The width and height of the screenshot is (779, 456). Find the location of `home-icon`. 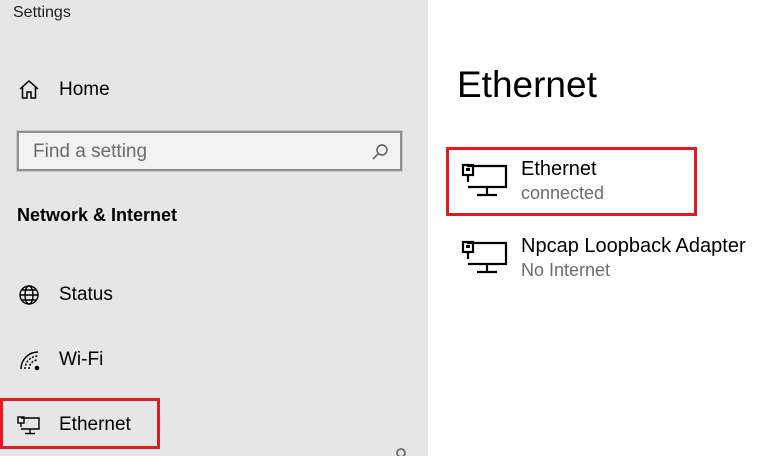

home-icon is located at coordinates (29, 90).